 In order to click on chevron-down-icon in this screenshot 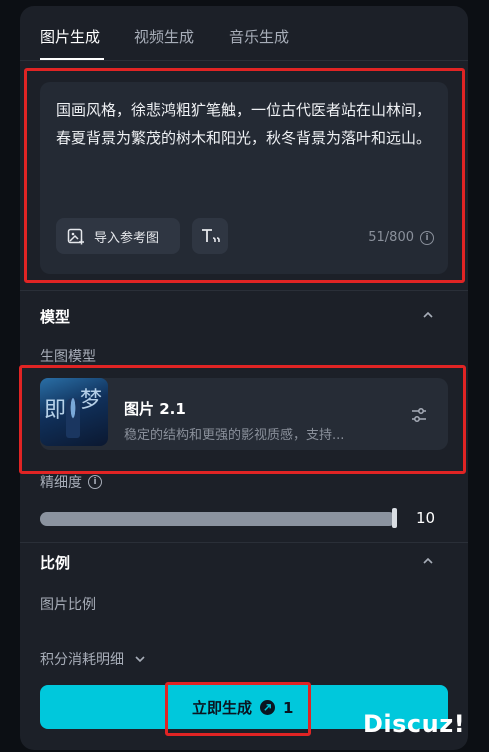, I will do `click(140, 659)`.